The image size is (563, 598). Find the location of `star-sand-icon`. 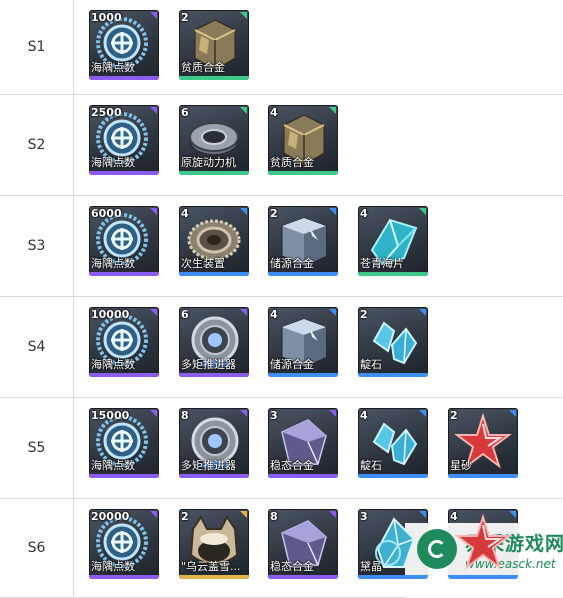

star-sand-icon is located at coordinates (483, 541).